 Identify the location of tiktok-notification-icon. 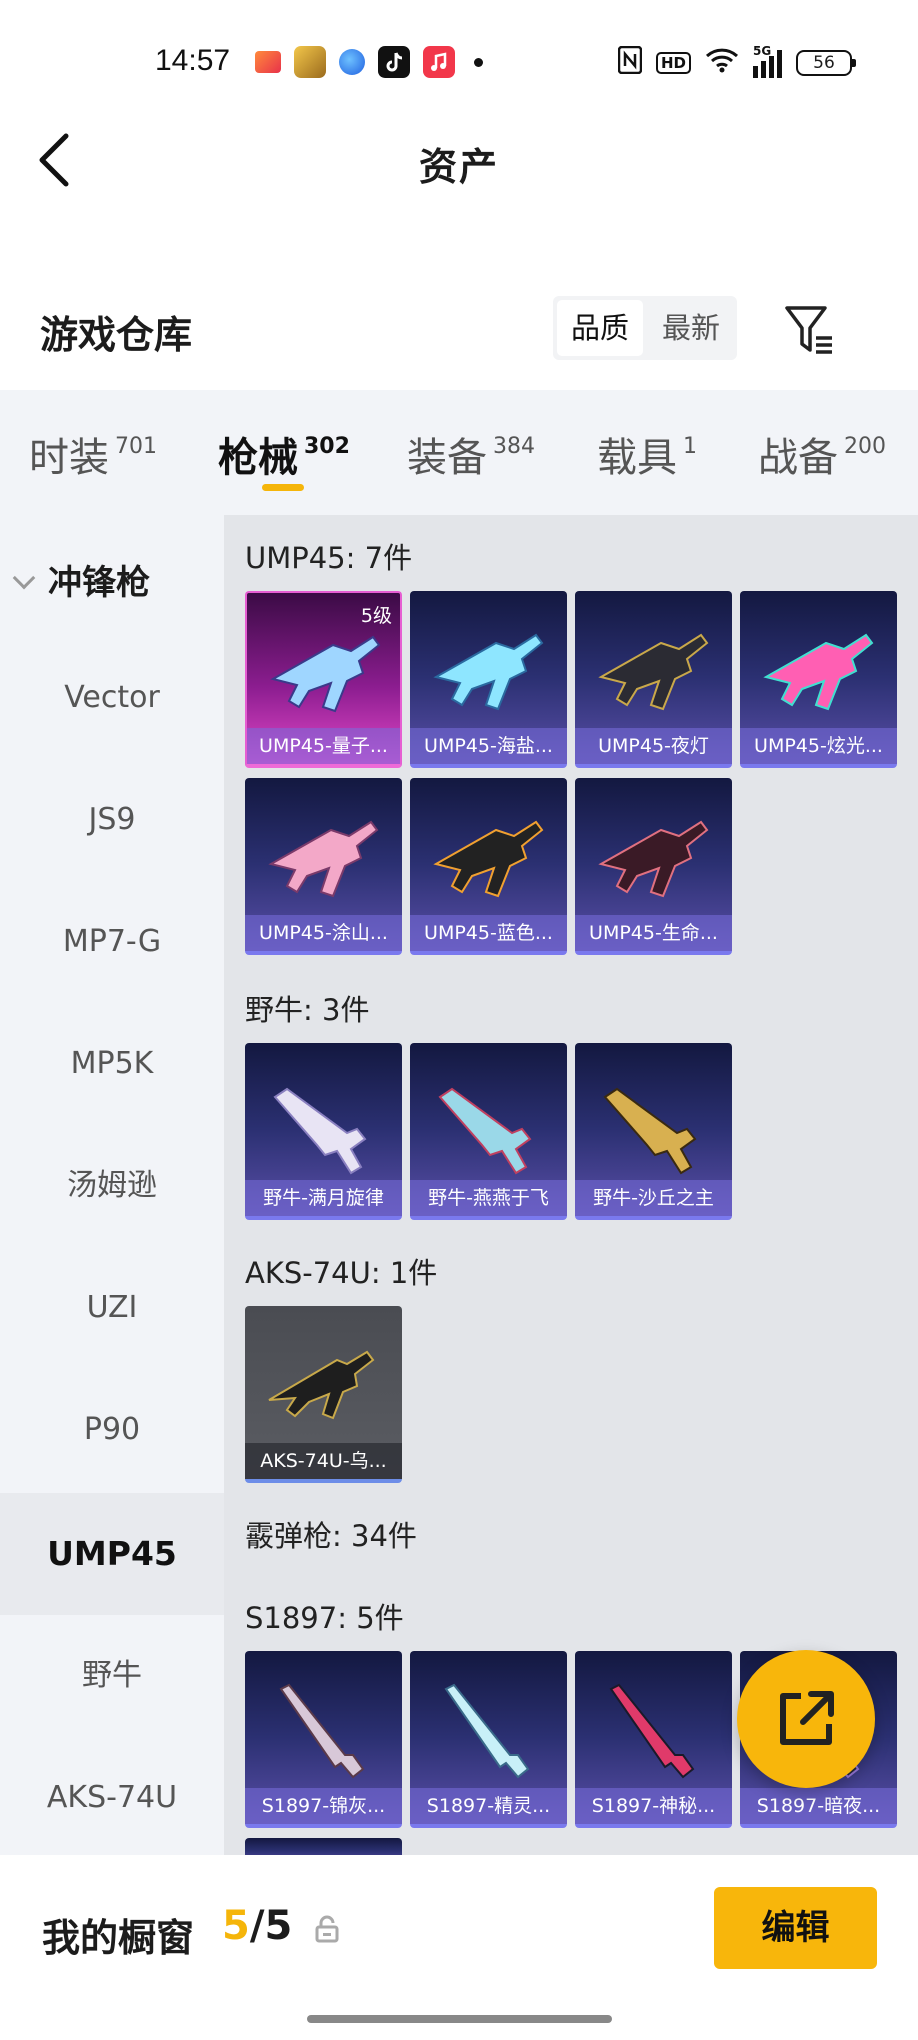
(394, 62).